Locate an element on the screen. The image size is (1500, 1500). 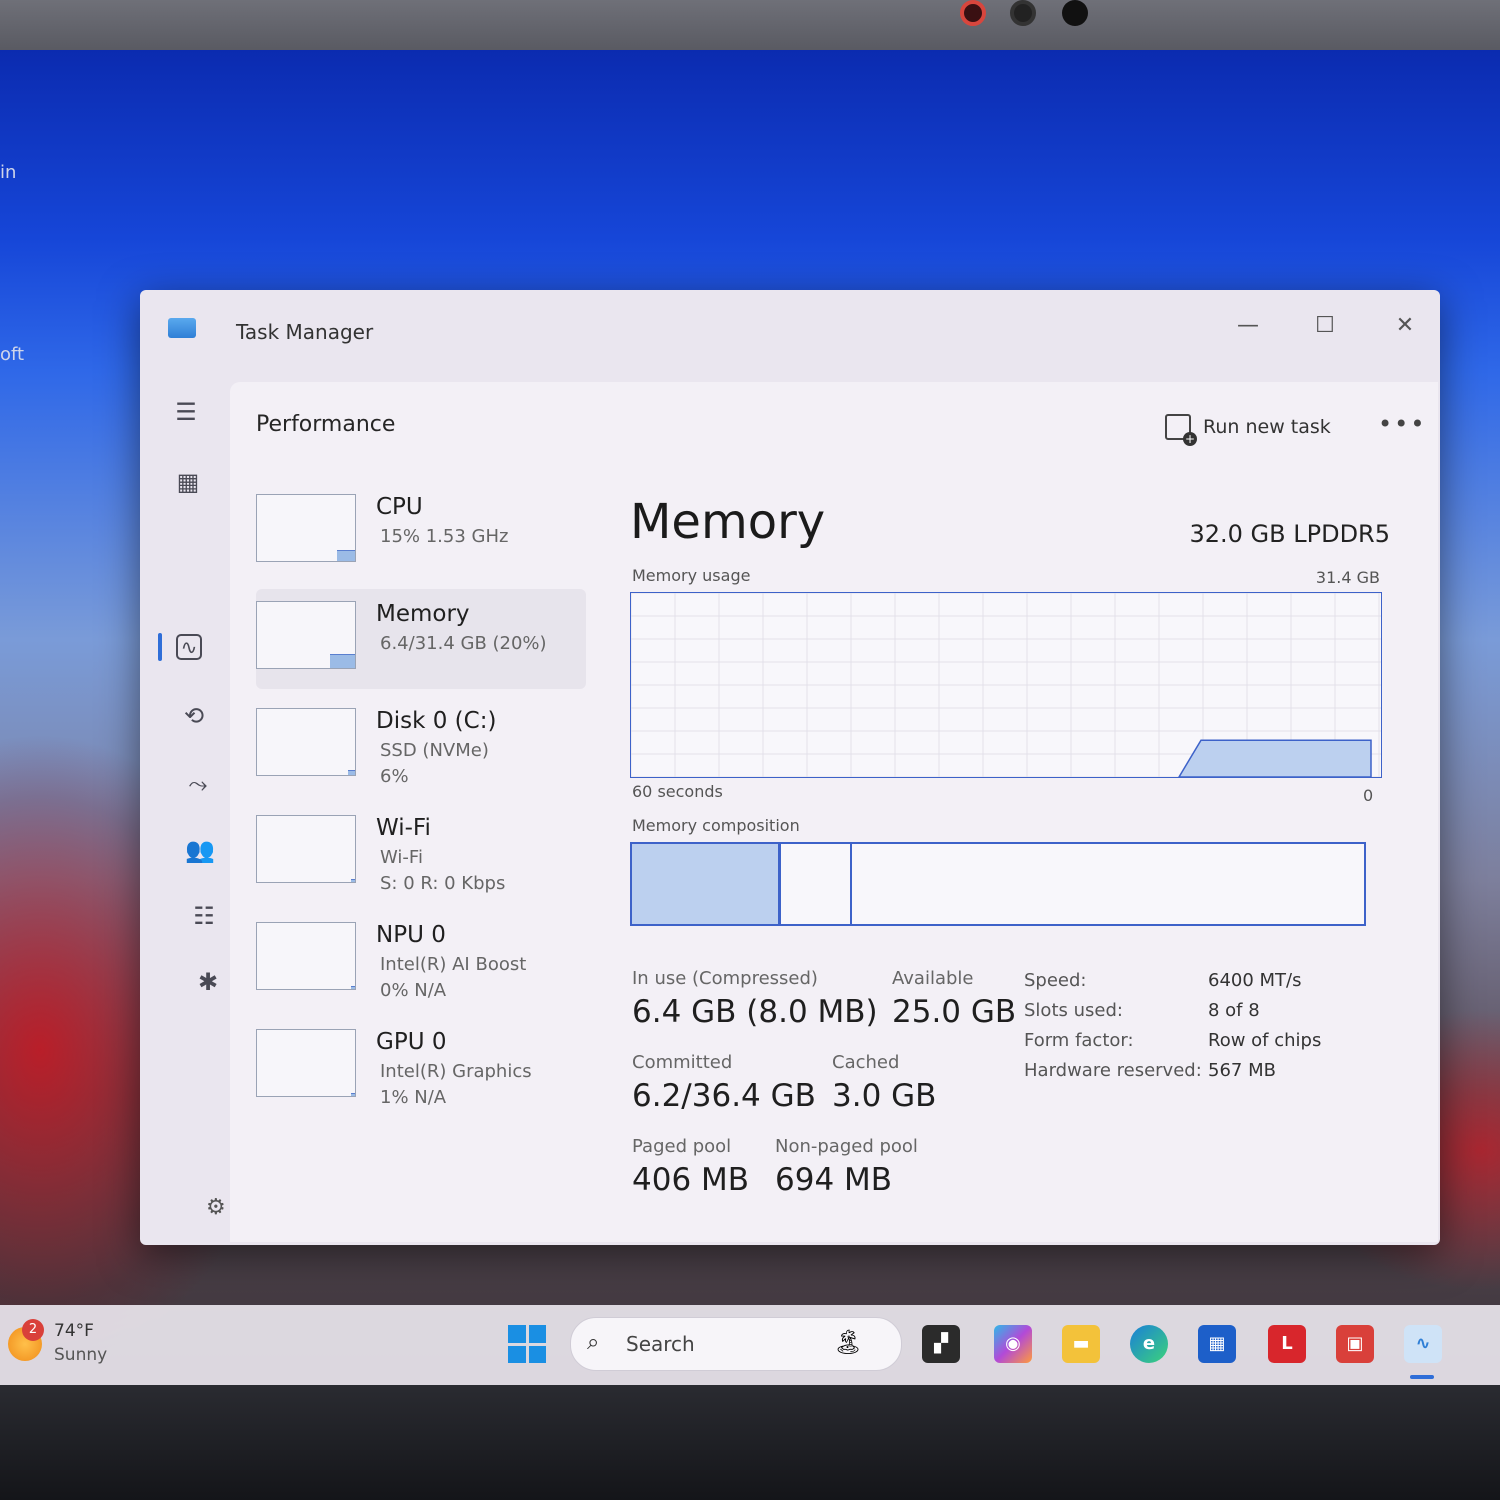
window-title: Task Manager is located at coordinates (305, 332).